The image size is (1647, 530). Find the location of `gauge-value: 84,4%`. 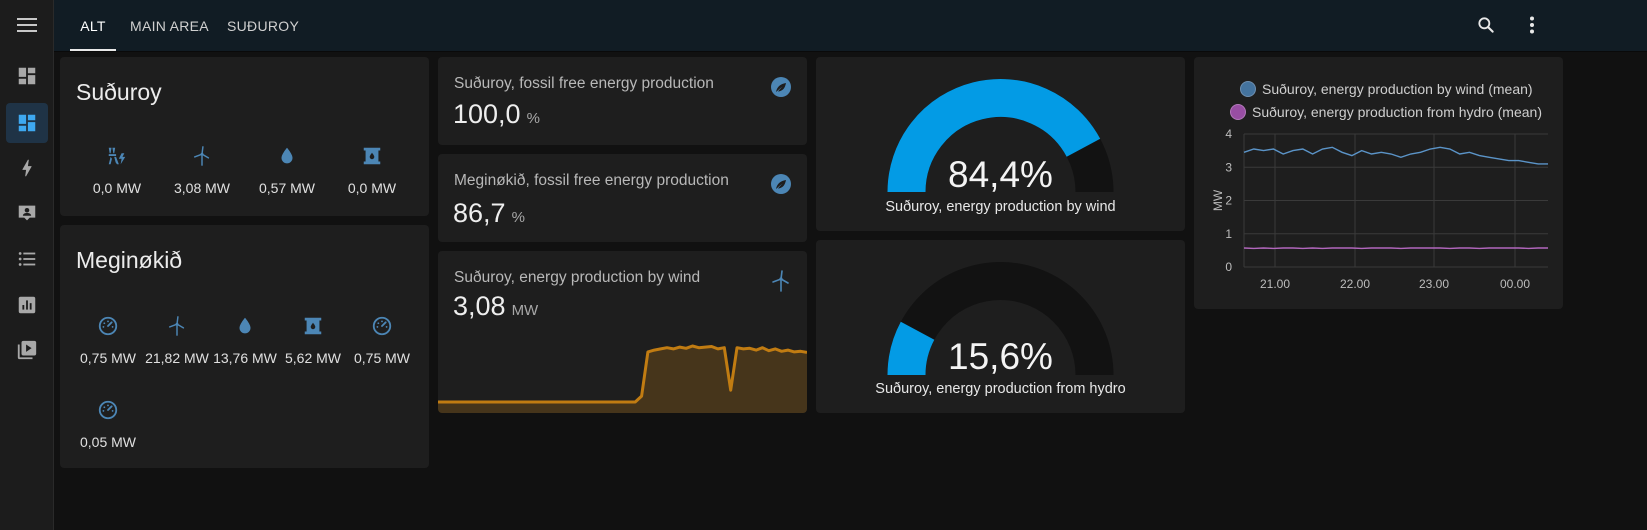

gauge-value: 84,4% is located at coordinates (1000, 174).